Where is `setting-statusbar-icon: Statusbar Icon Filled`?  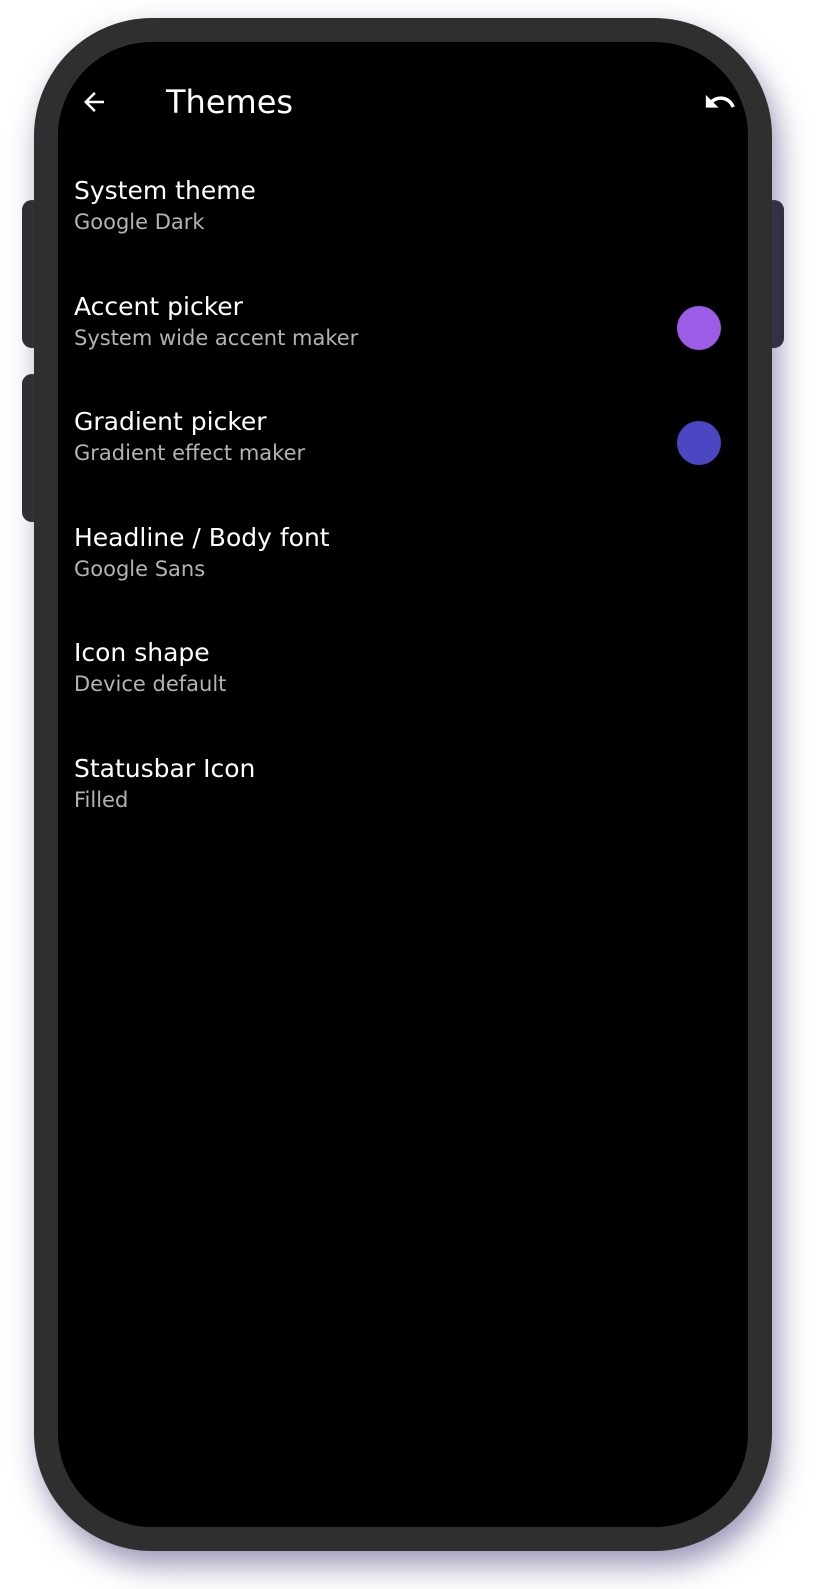
setting-statusbar-icon: Statusbar Icon Filled is located at coordinates (403, 808).